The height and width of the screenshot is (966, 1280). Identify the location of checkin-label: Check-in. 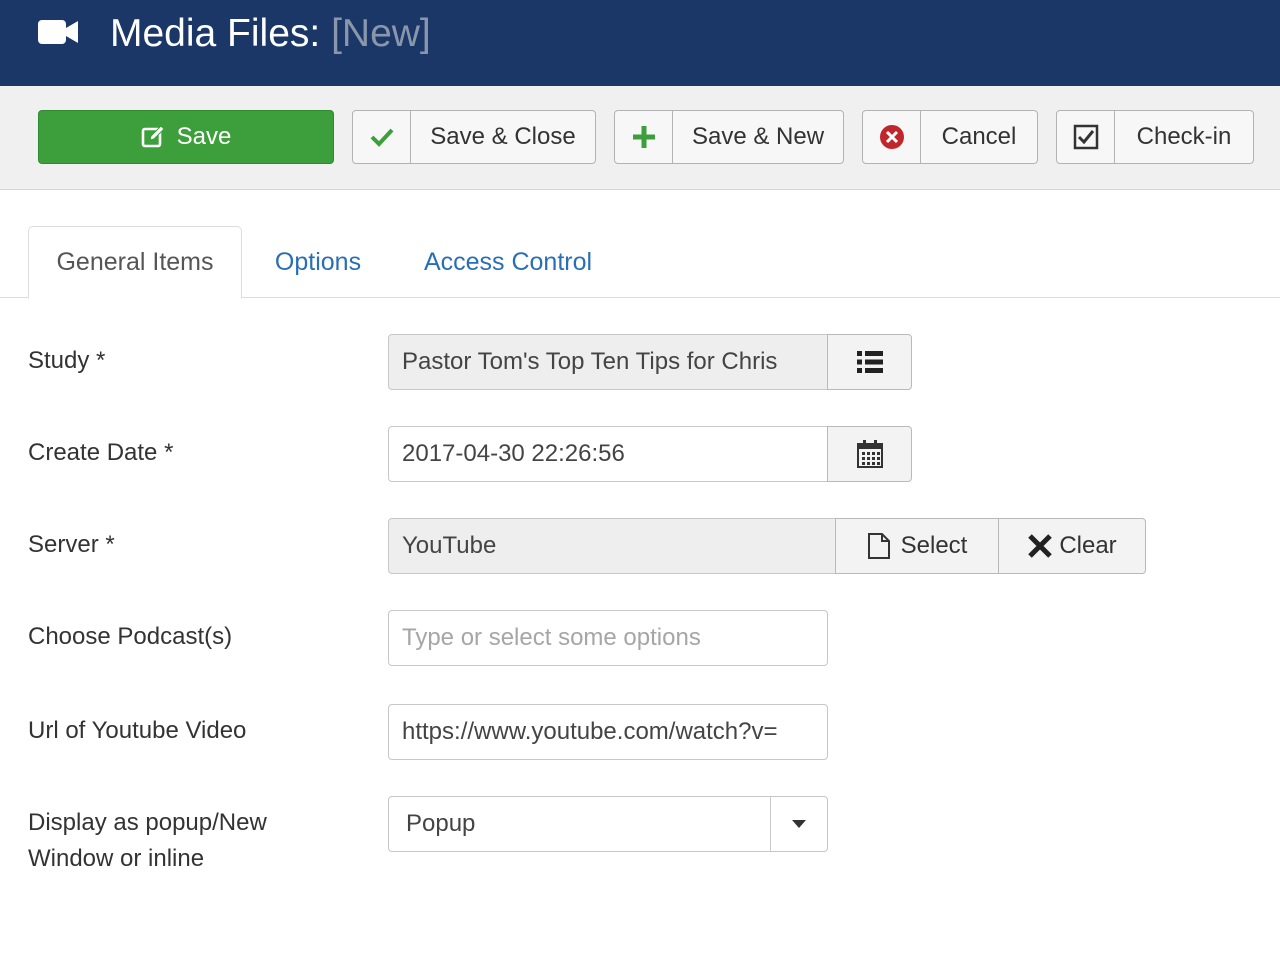
(1184, 136).